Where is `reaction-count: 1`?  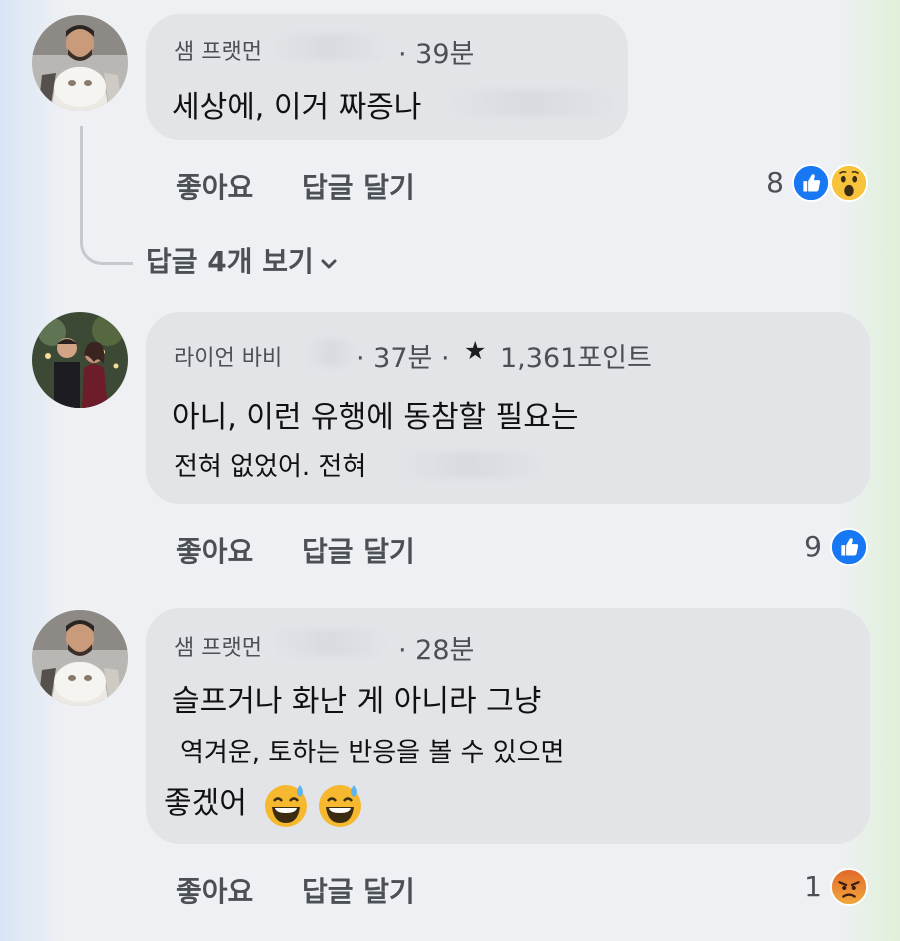 reaction-count: 1 is located at coordinates (802, 886).